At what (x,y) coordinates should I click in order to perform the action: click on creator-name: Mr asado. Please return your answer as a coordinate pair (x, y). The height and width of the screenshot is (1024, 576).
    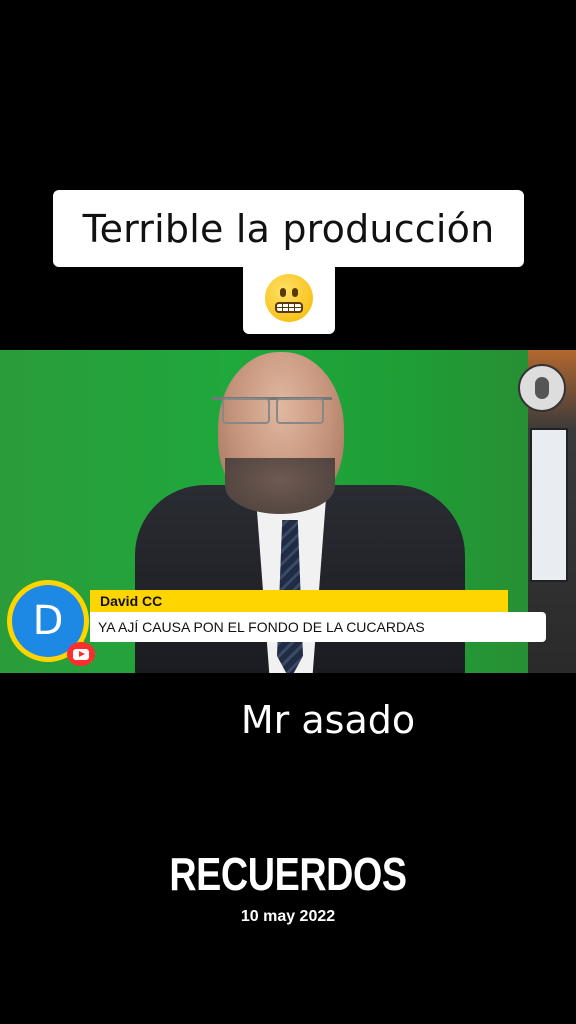
    Looking at the image, I should click on (328, 720).